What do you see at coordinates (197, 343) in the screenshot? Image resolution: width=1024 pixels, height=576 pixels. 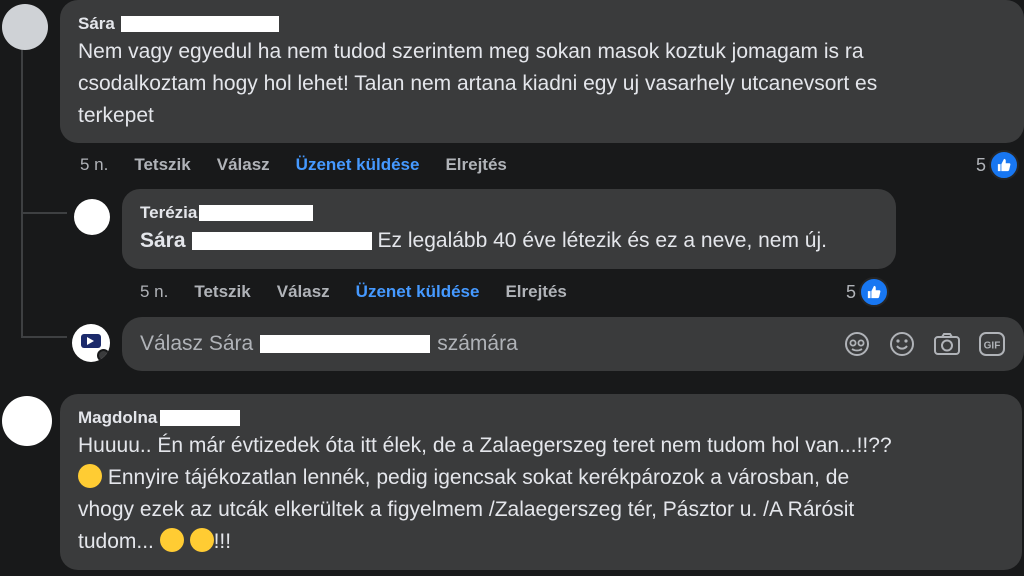 I see `placeholder-prefix: Válasz Sára` at bounding box center [197, 343].